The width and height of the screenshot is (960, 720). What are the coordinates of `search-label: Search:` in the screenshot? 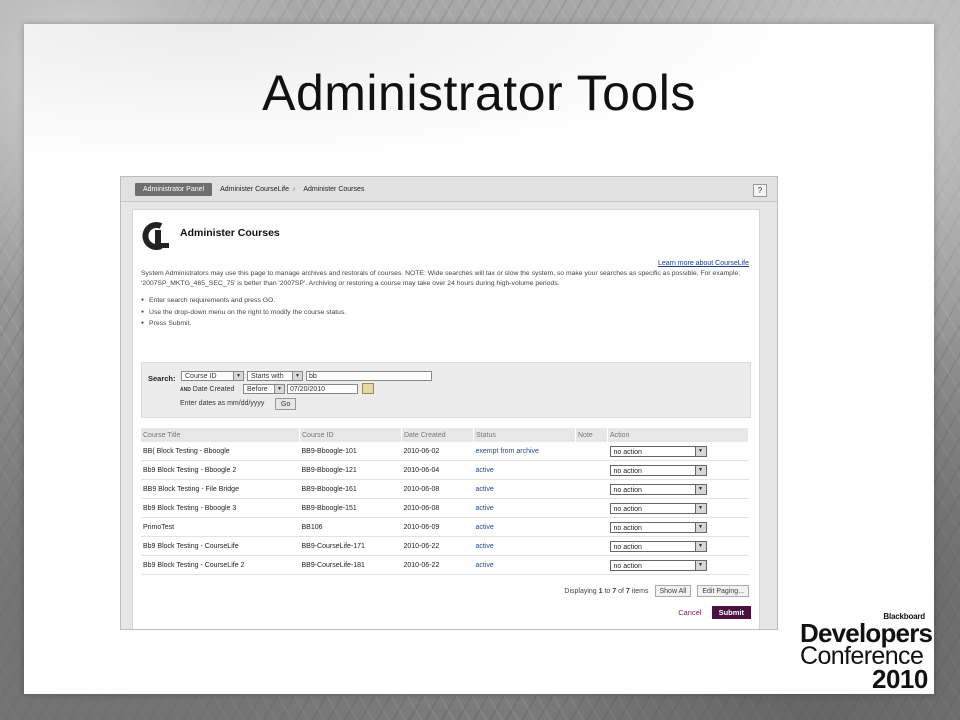 It's located at (162, 378).